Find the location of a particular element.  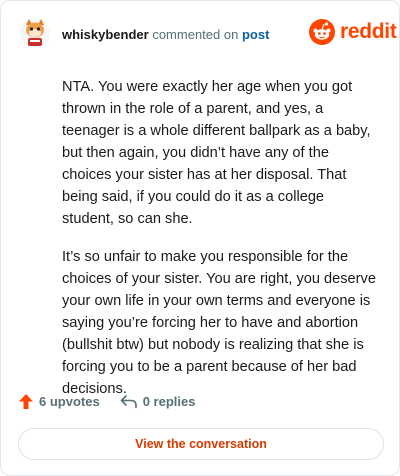

reply-action: 0 replies is located at coordinates (158, 401).